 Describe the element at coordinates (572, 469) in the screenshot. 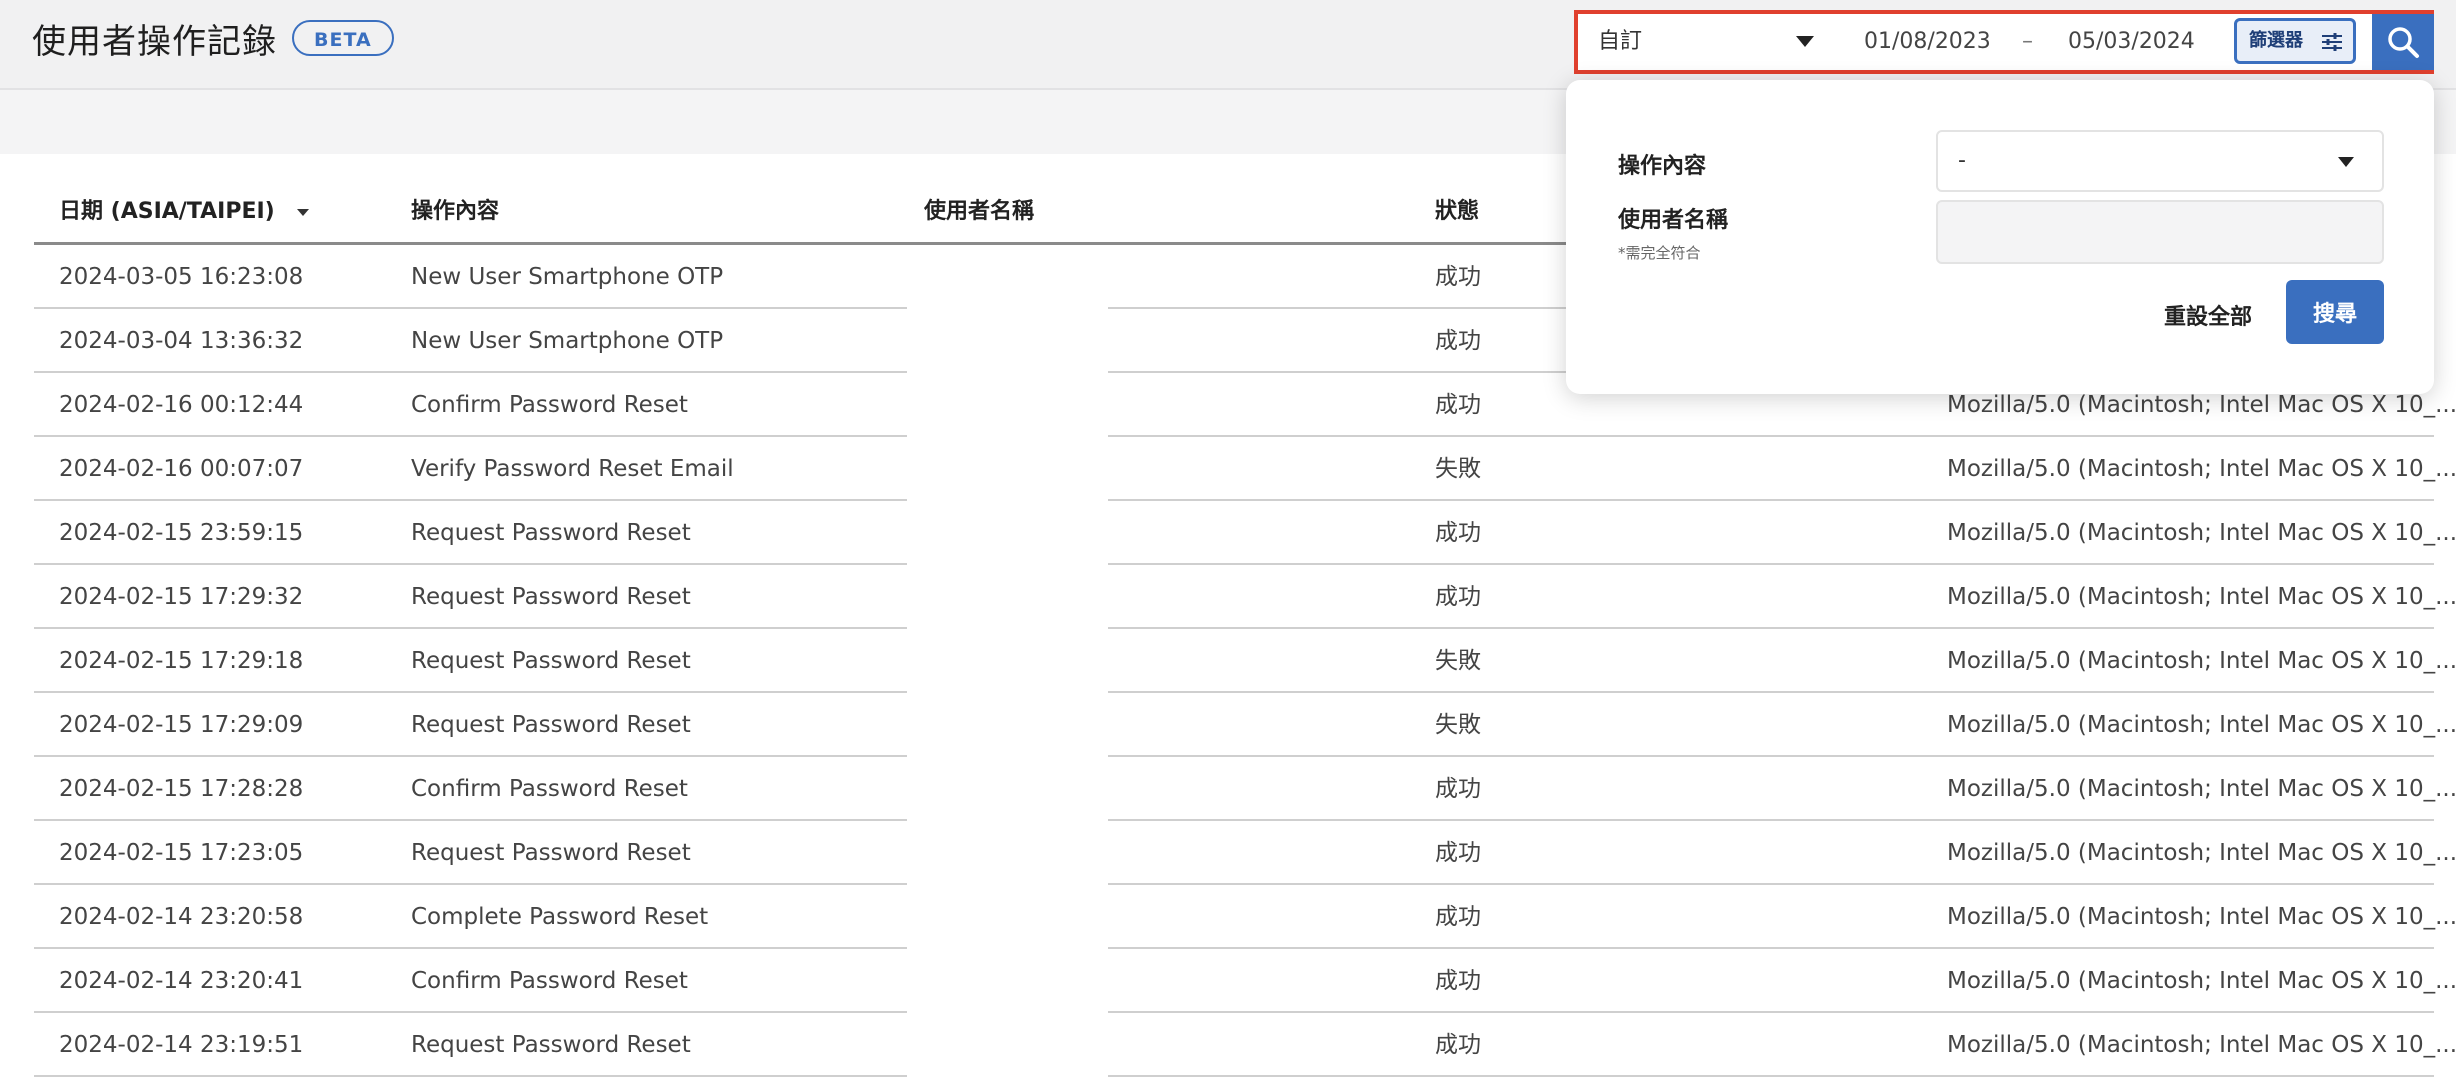

I see `cell-action: Verify Password Reset Email` at that location.